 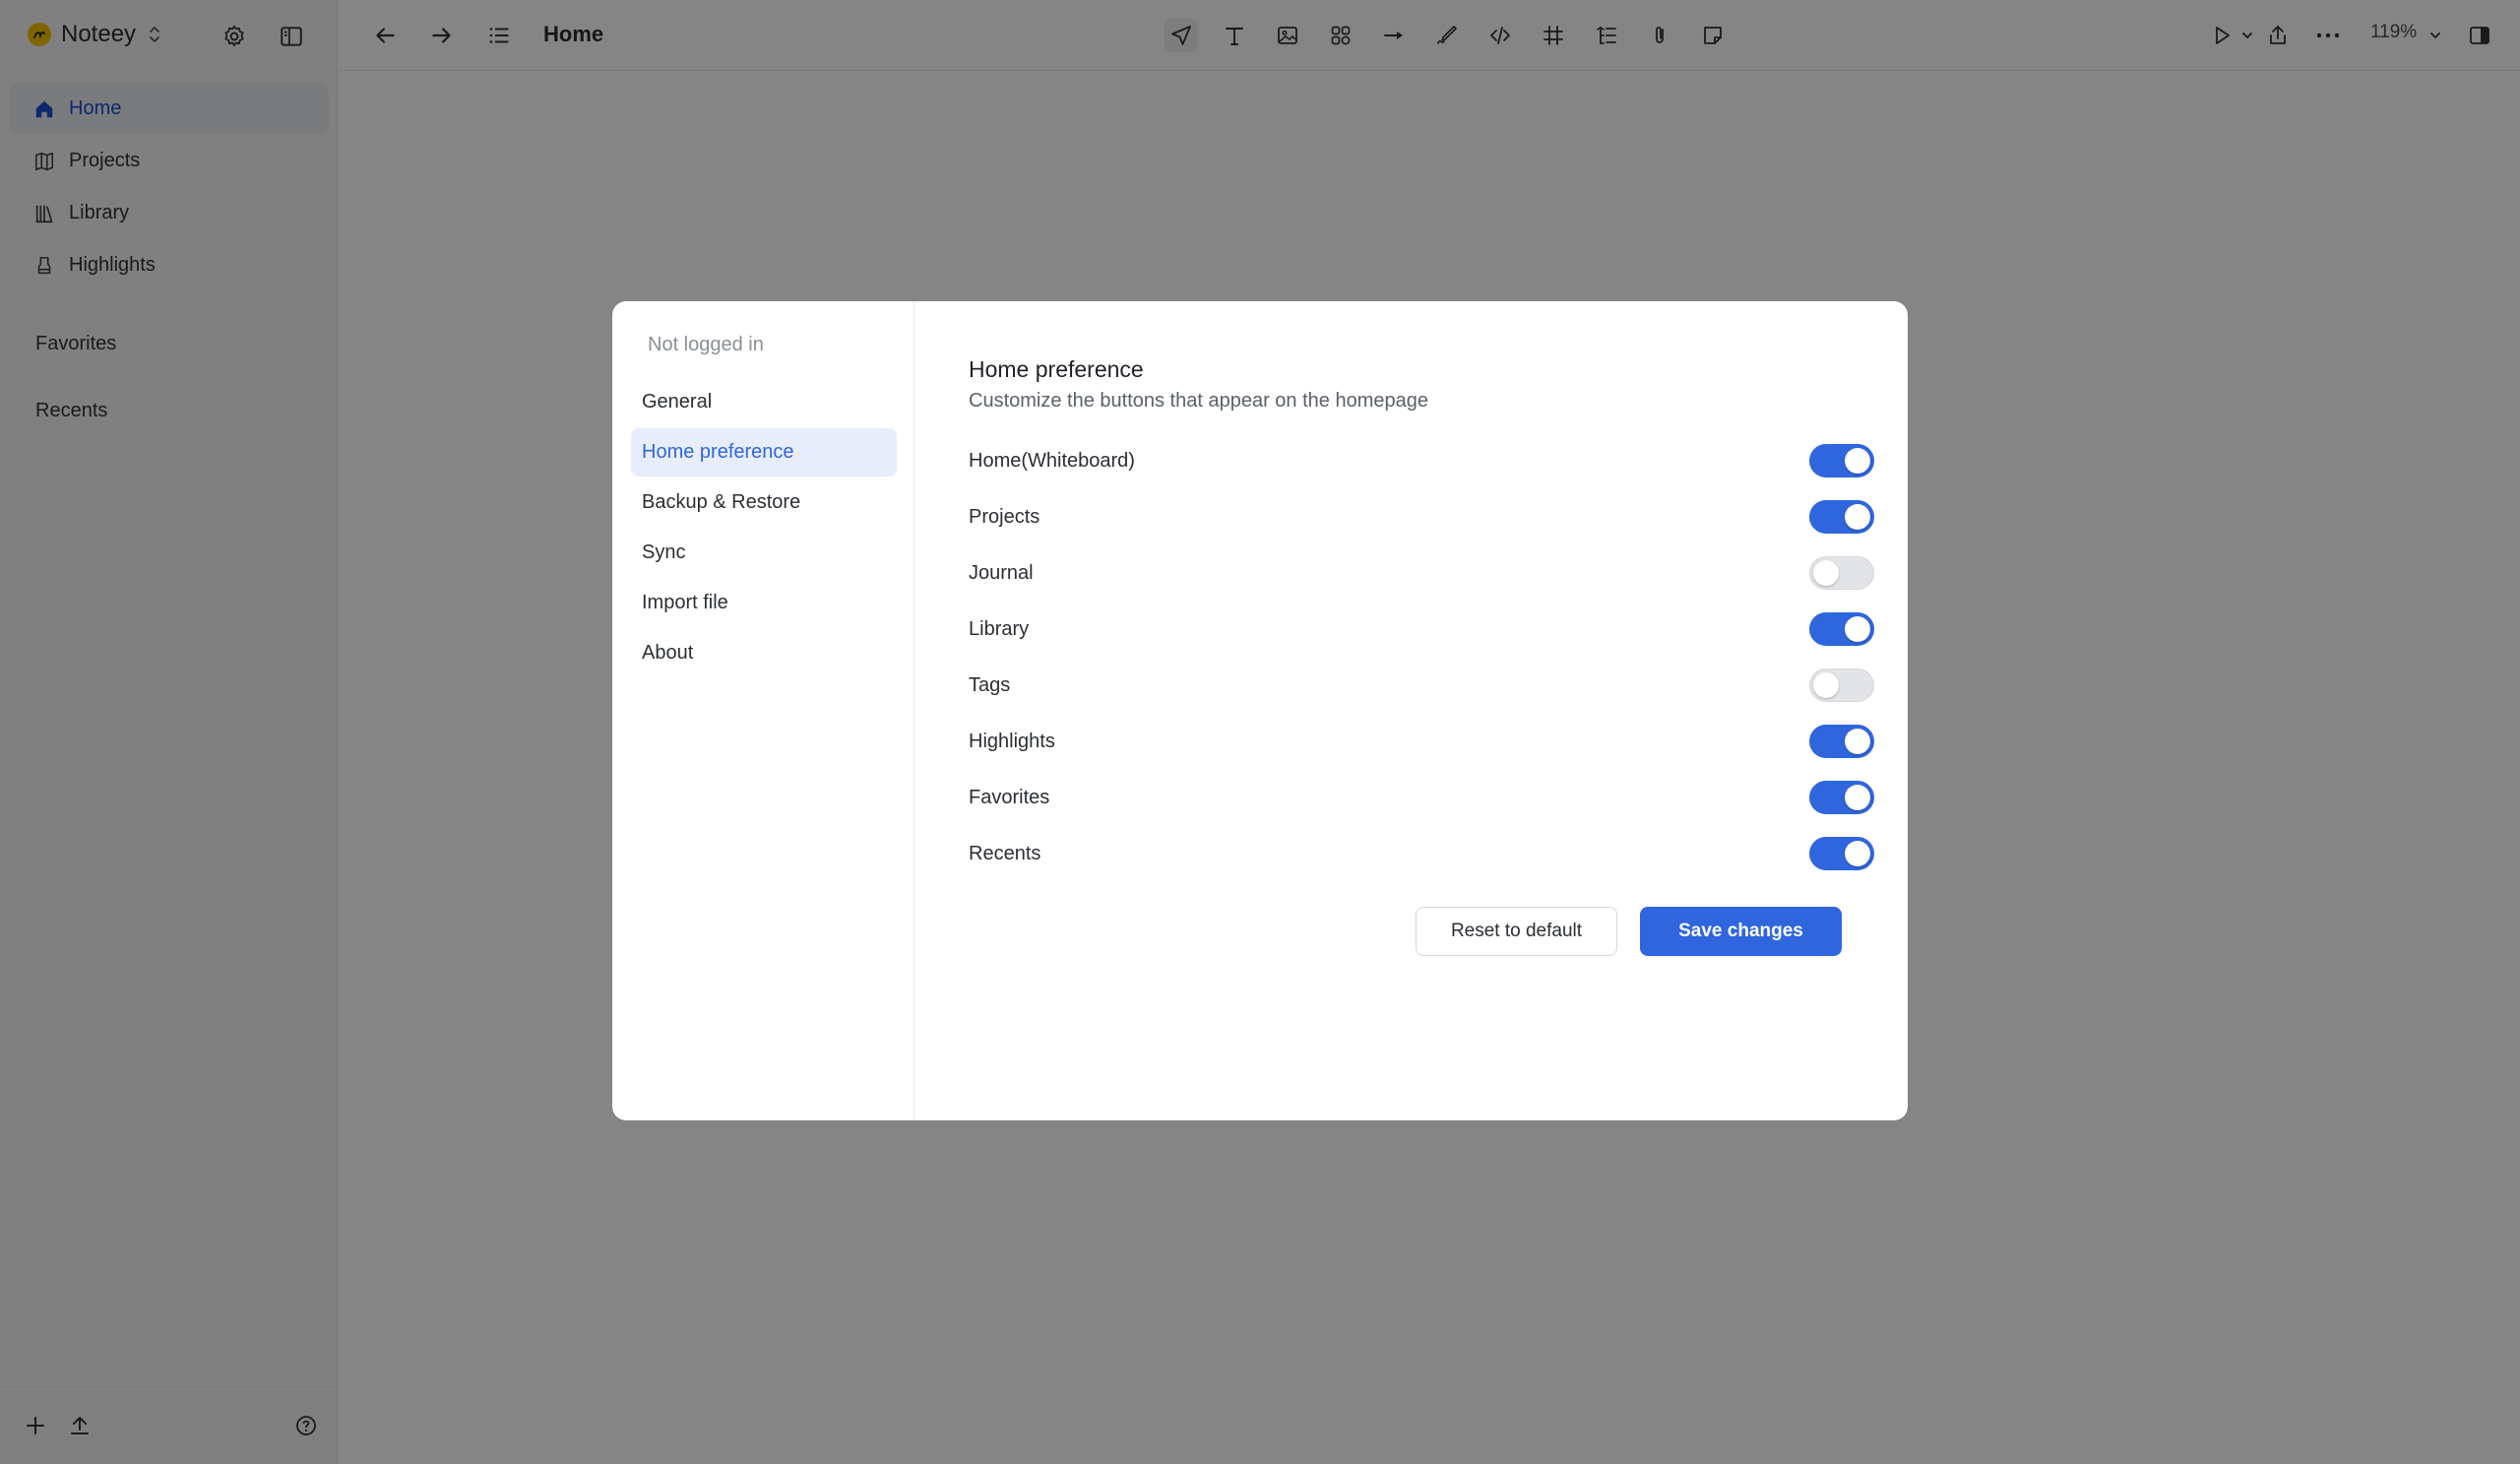 What do you see at coordinates (764, 603) in the screenshot?
I see `settings-tab-import-file: Import file` at bounding box center [764, 603].